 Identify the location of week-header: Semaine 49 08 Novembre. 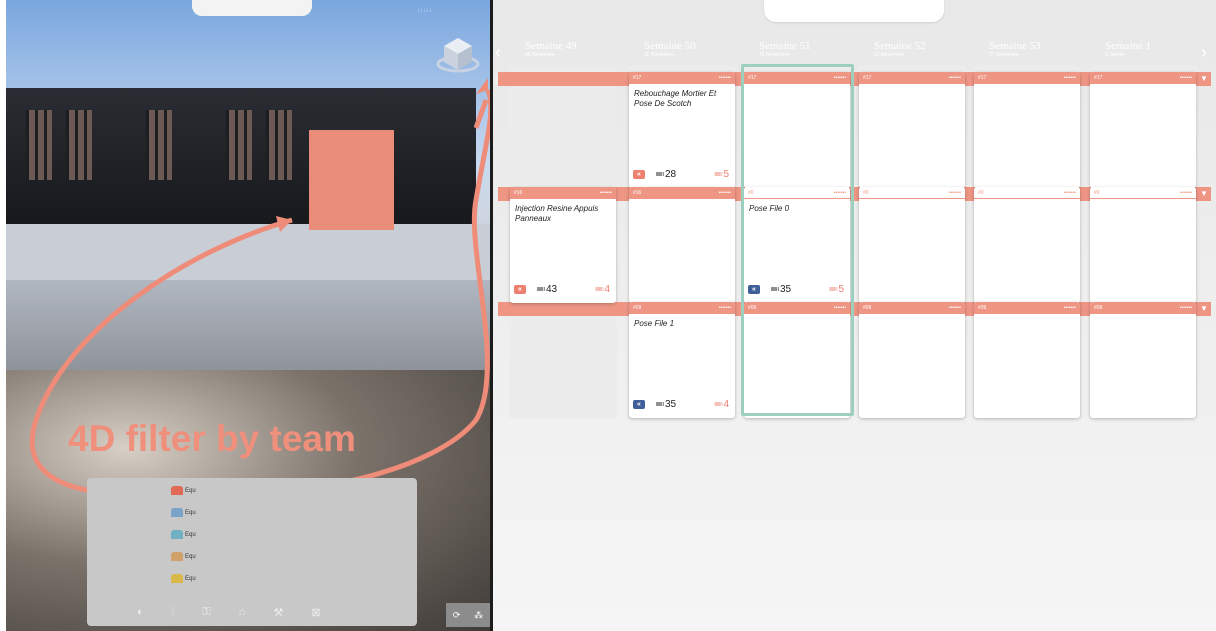
(575, 49).